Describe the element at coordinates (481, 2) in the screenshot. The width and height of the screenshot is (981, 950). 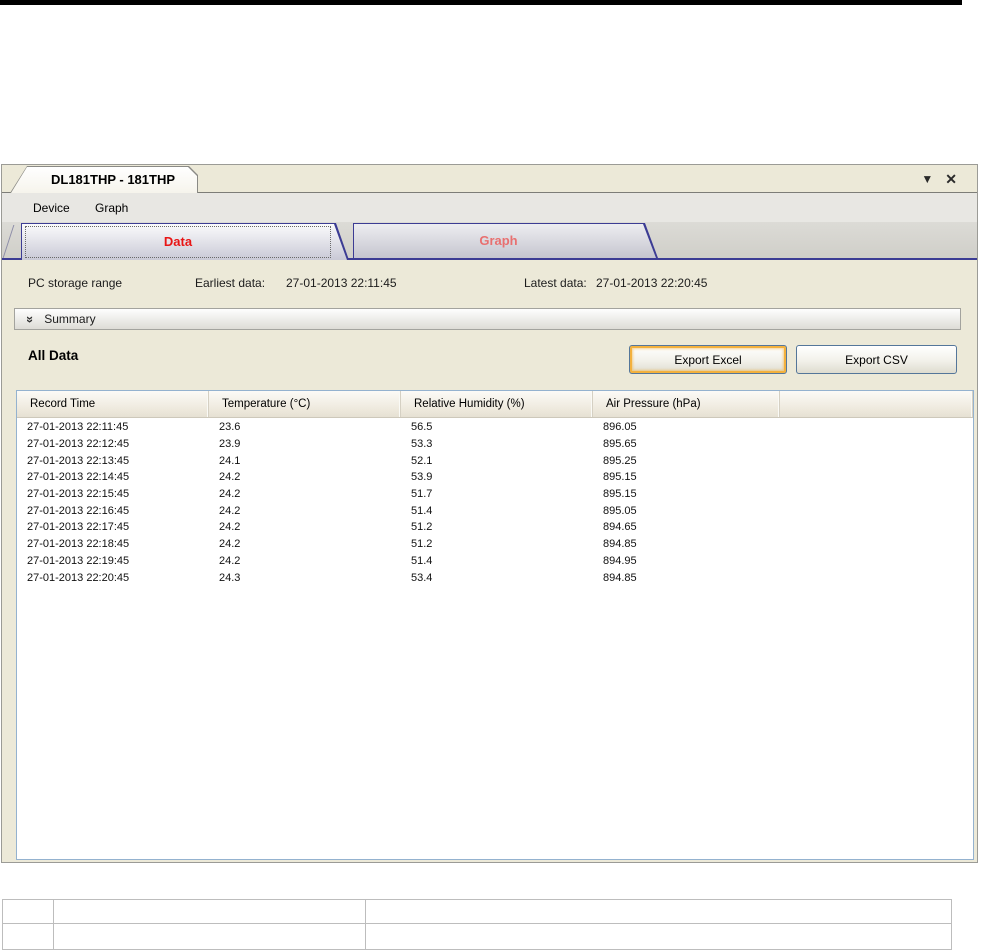
I see `page-top-rule` at that location.